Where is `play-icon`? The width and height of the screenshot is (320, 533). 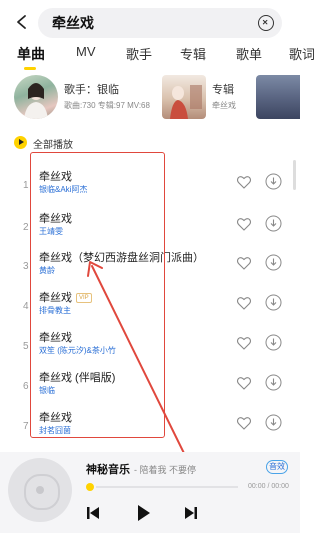
play-icon is located at coordinates (143, 513).